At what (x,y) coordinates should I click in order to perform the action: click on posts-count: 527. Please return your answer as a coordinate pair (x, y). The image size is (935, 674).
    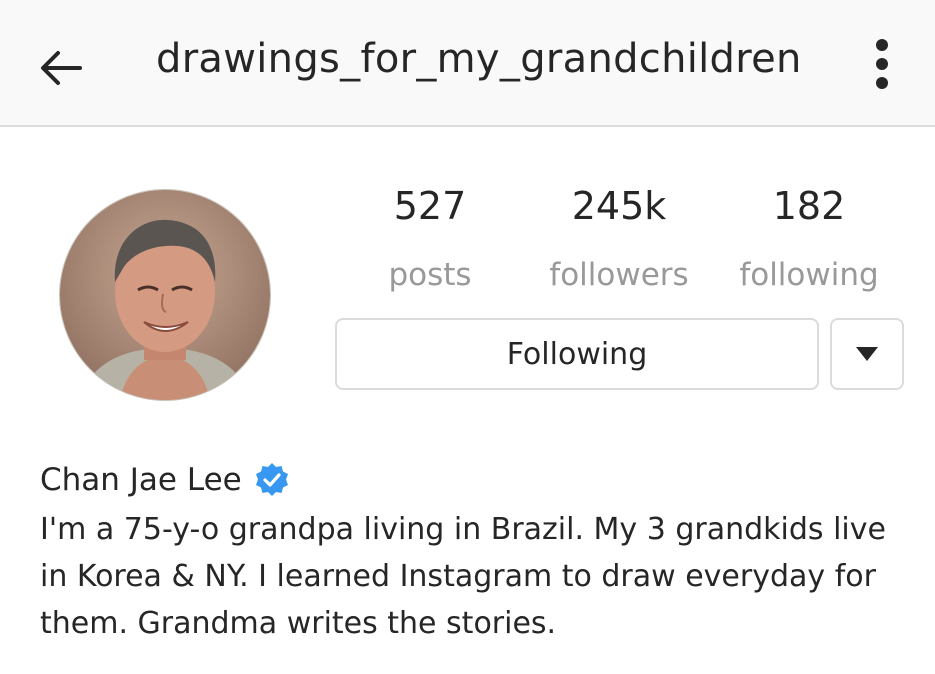
    Looking at the image, I should click on (430, 206).